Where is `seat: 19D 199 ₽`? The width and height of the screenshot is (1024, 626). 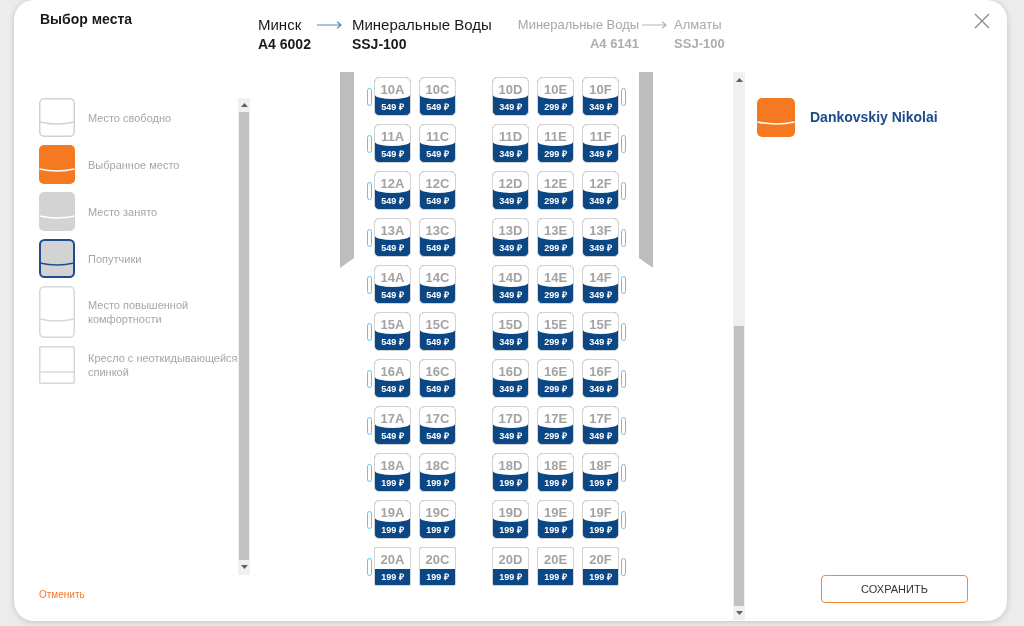 seat: 19D 199 ₽ is located at coordinates (510, 519).